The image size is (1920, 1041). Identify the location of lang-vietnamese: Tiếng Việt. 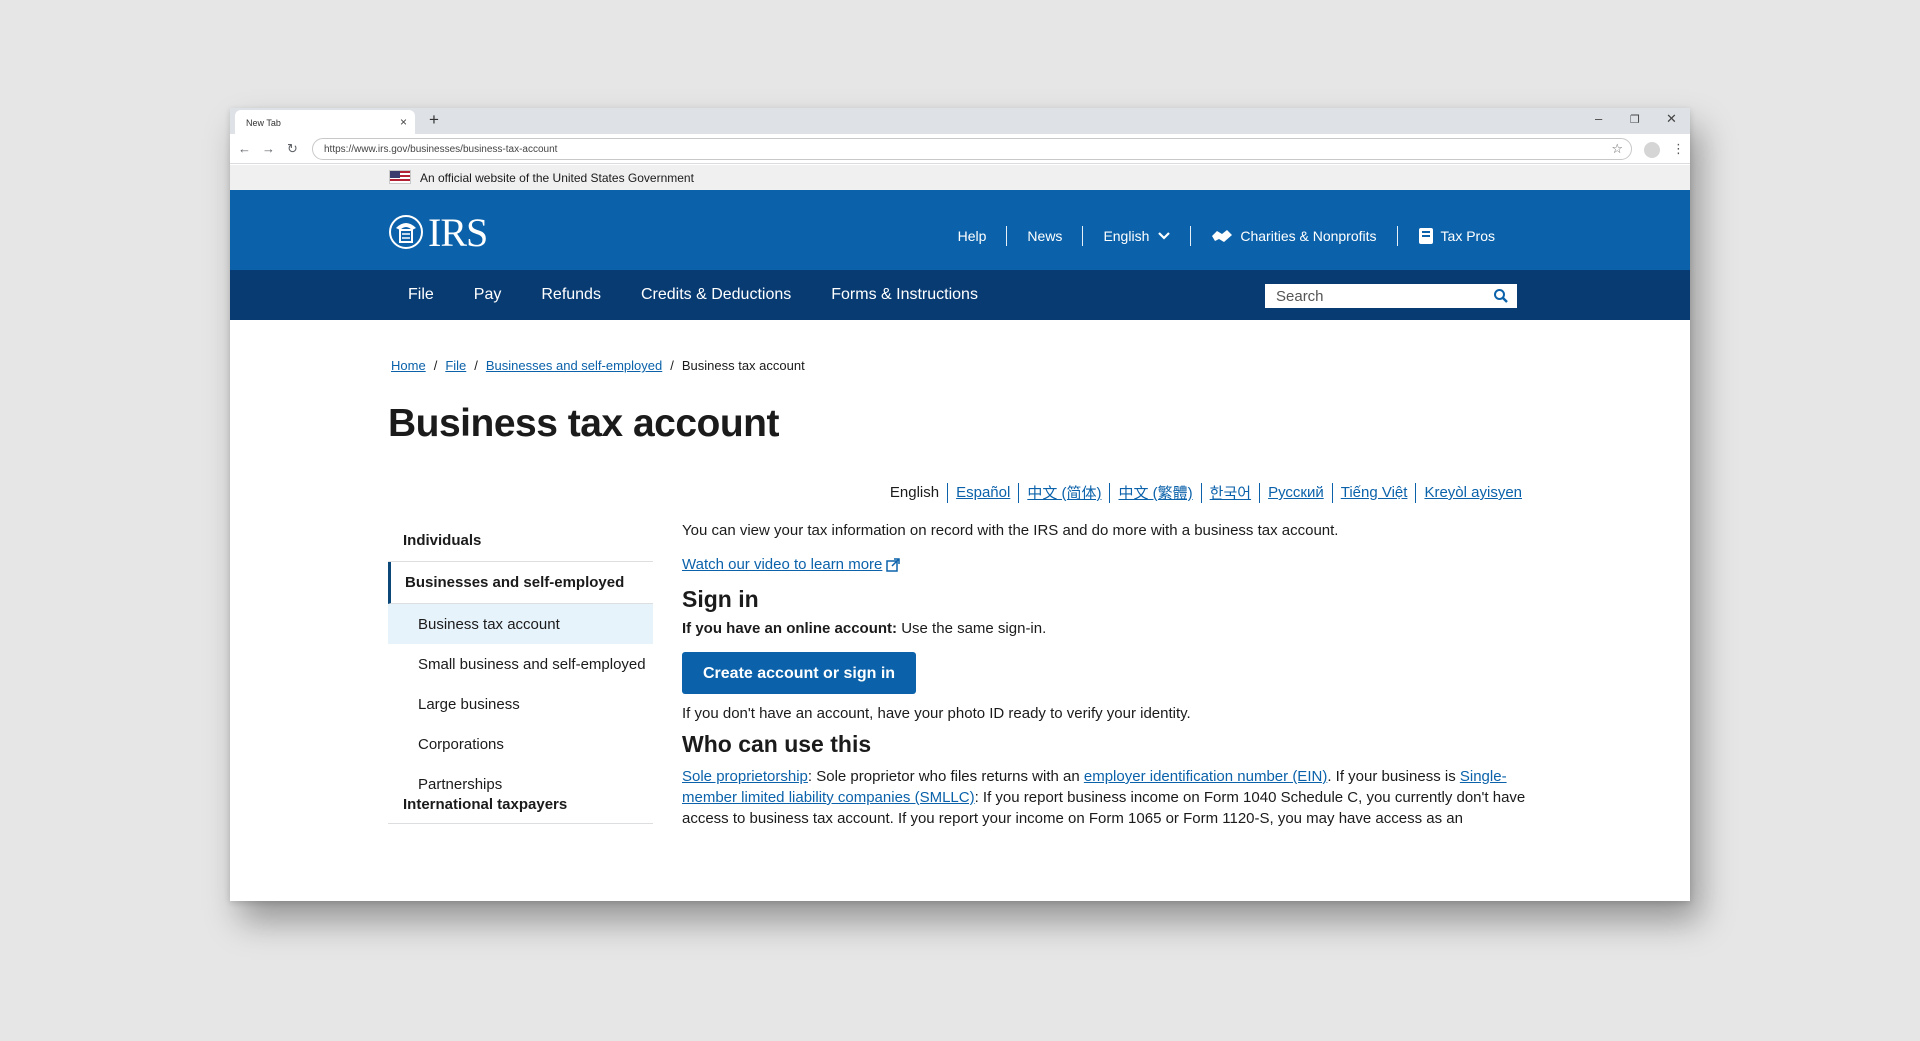
(1374, 492).